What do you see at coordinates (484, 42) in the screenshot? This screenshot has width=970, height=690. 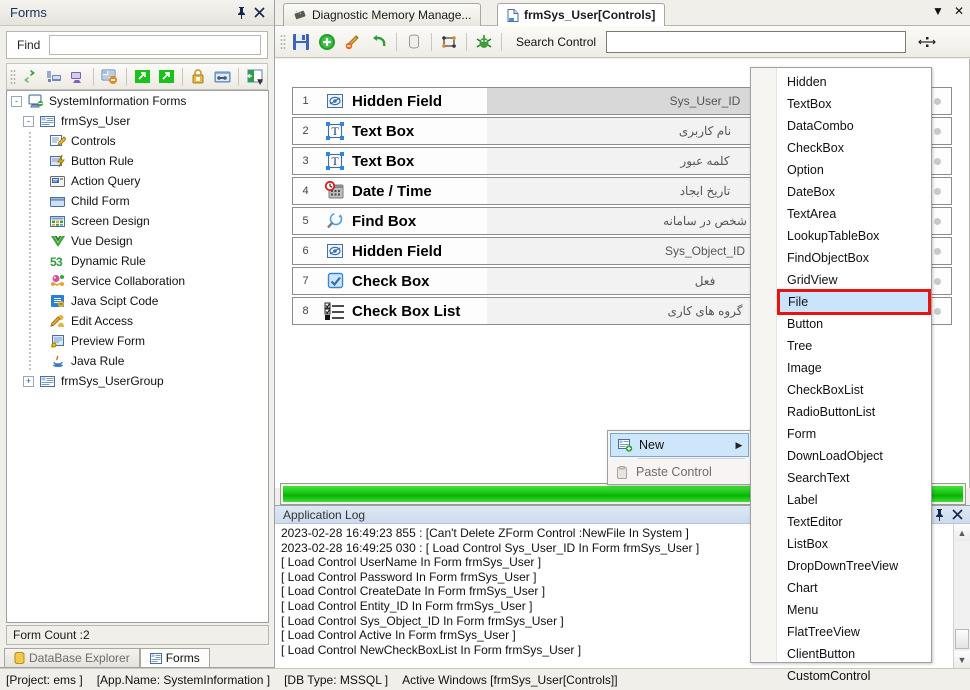 I see `bug-icon` at bounding box center [484, 42].